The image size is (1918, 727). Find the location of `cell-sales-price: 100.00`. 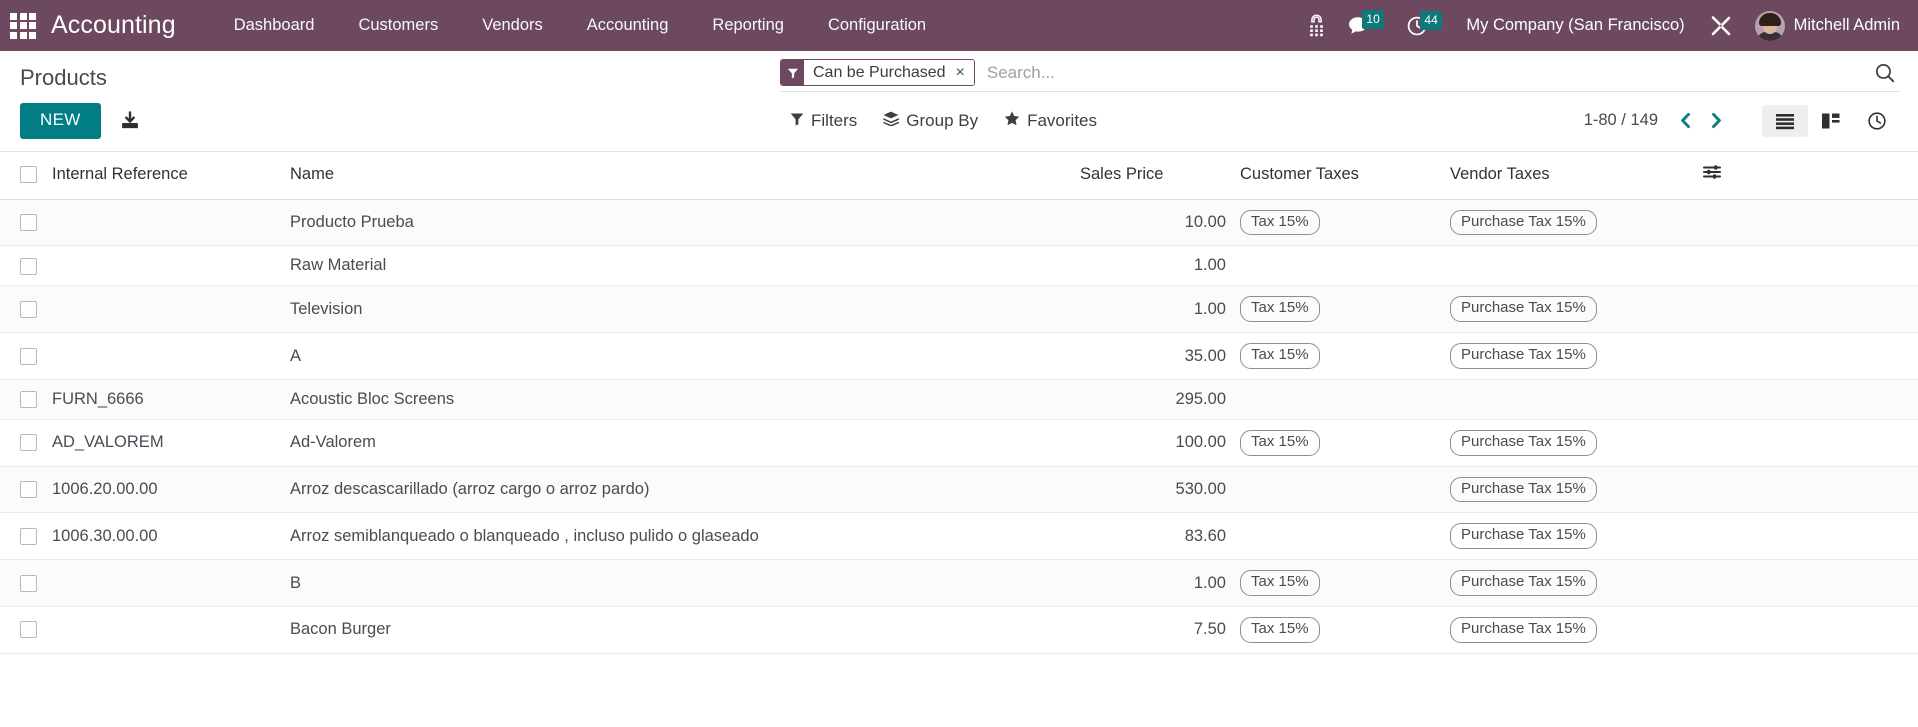

cell-sales-price: 100.00 is located at coordinates (1155, 443).